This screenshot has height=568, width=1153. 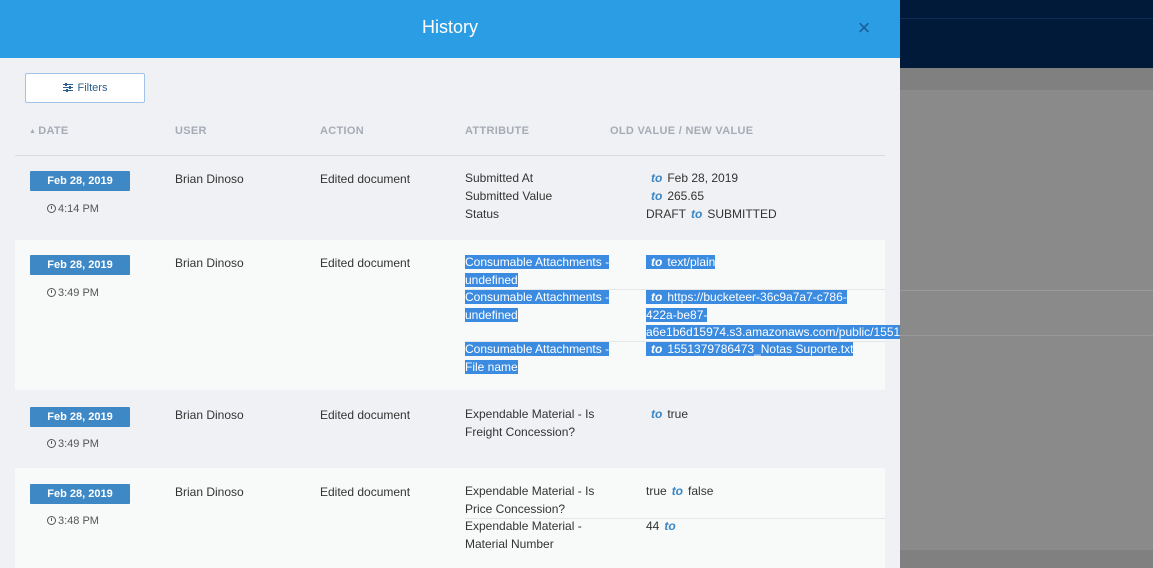 What do you see at coordinates (450, 155) in the screenshot?
I see `header-divider` at bounding box center [450, 155].